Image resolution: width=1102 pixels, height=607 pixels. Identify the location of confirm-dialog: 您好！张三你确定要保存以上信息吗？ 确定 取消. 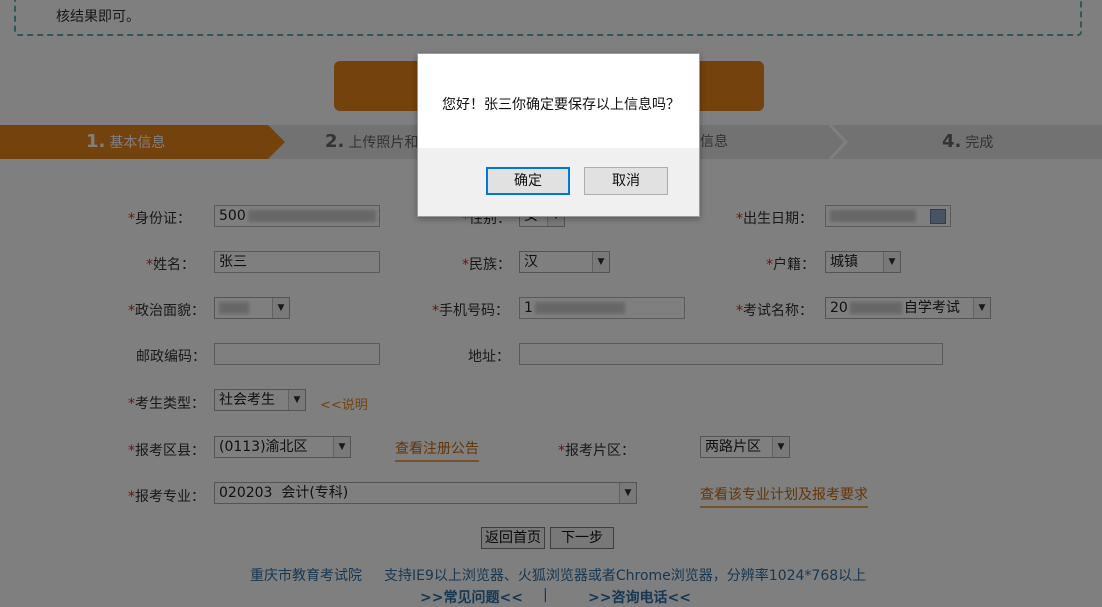
(558, 135).